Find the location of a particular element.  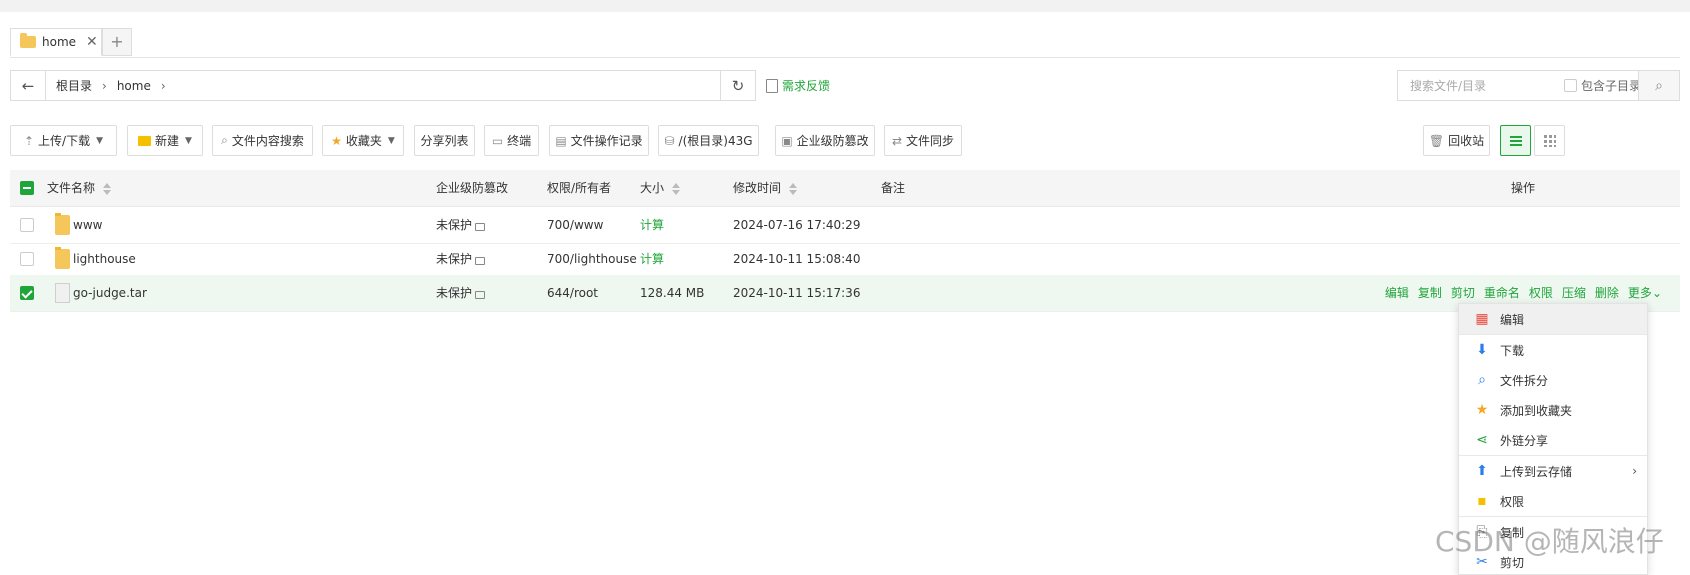

file-name: www is located at coordinates (87, 225).